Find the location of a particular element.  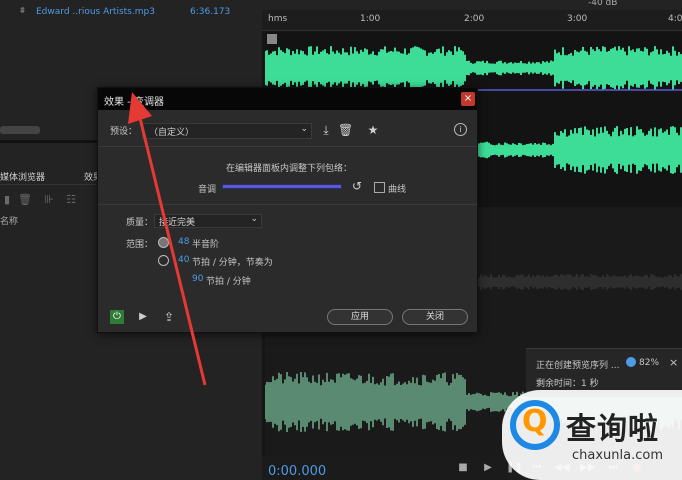

range-semitone-radio is located at coordinates (163, 242).